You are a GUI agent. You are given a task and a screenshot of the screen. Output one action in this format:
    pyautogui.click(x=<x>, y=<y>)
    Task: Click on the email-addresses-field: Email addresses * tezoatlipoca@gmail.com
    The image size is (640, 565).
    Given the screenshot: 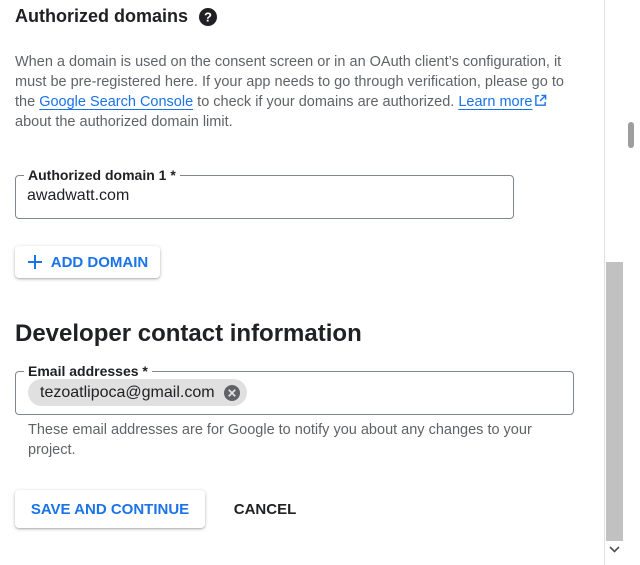 What is the action you would take?
    pyautogui.click(x=294, y=388)
    